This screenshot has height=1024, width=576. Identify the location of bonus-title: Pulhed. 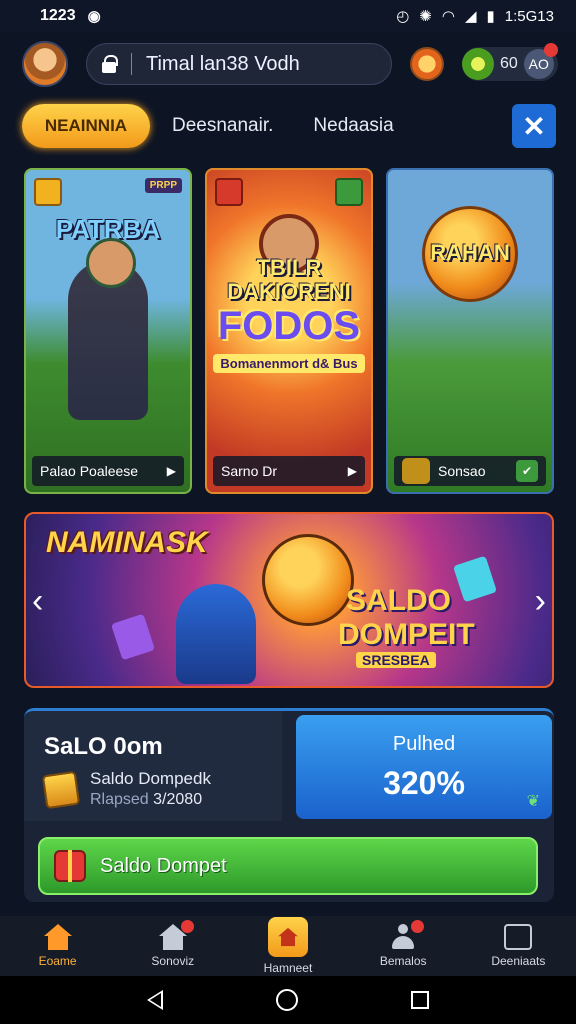
(424, 744).